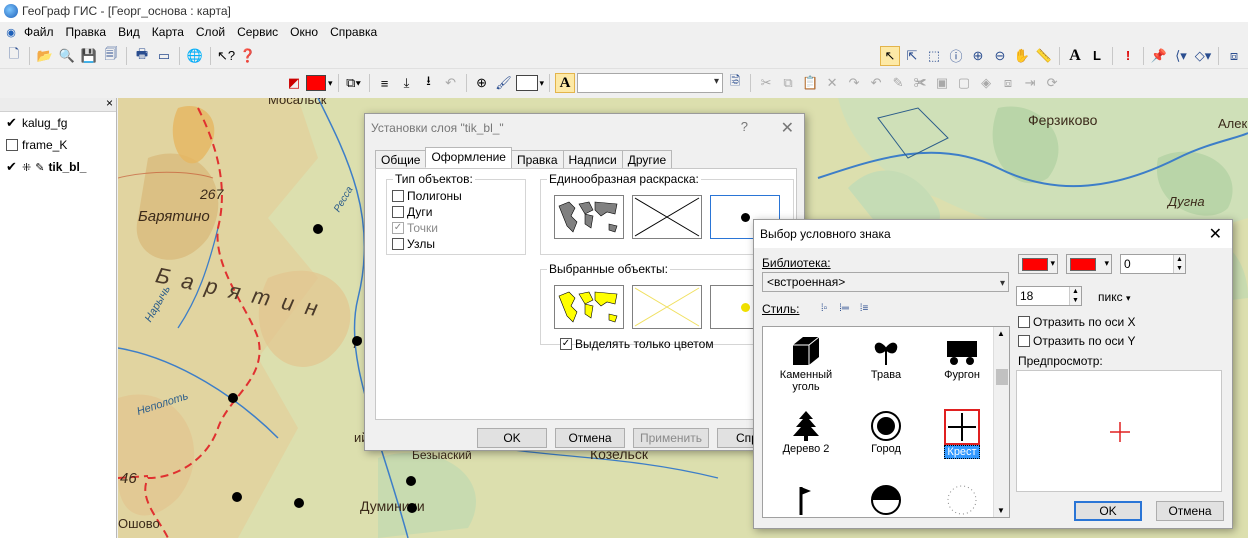 This screenshot has width=1248, height=538. Describe the element at coordinates (589, 217) in the screenshot. I see `polygon-style-thumb` at that location.